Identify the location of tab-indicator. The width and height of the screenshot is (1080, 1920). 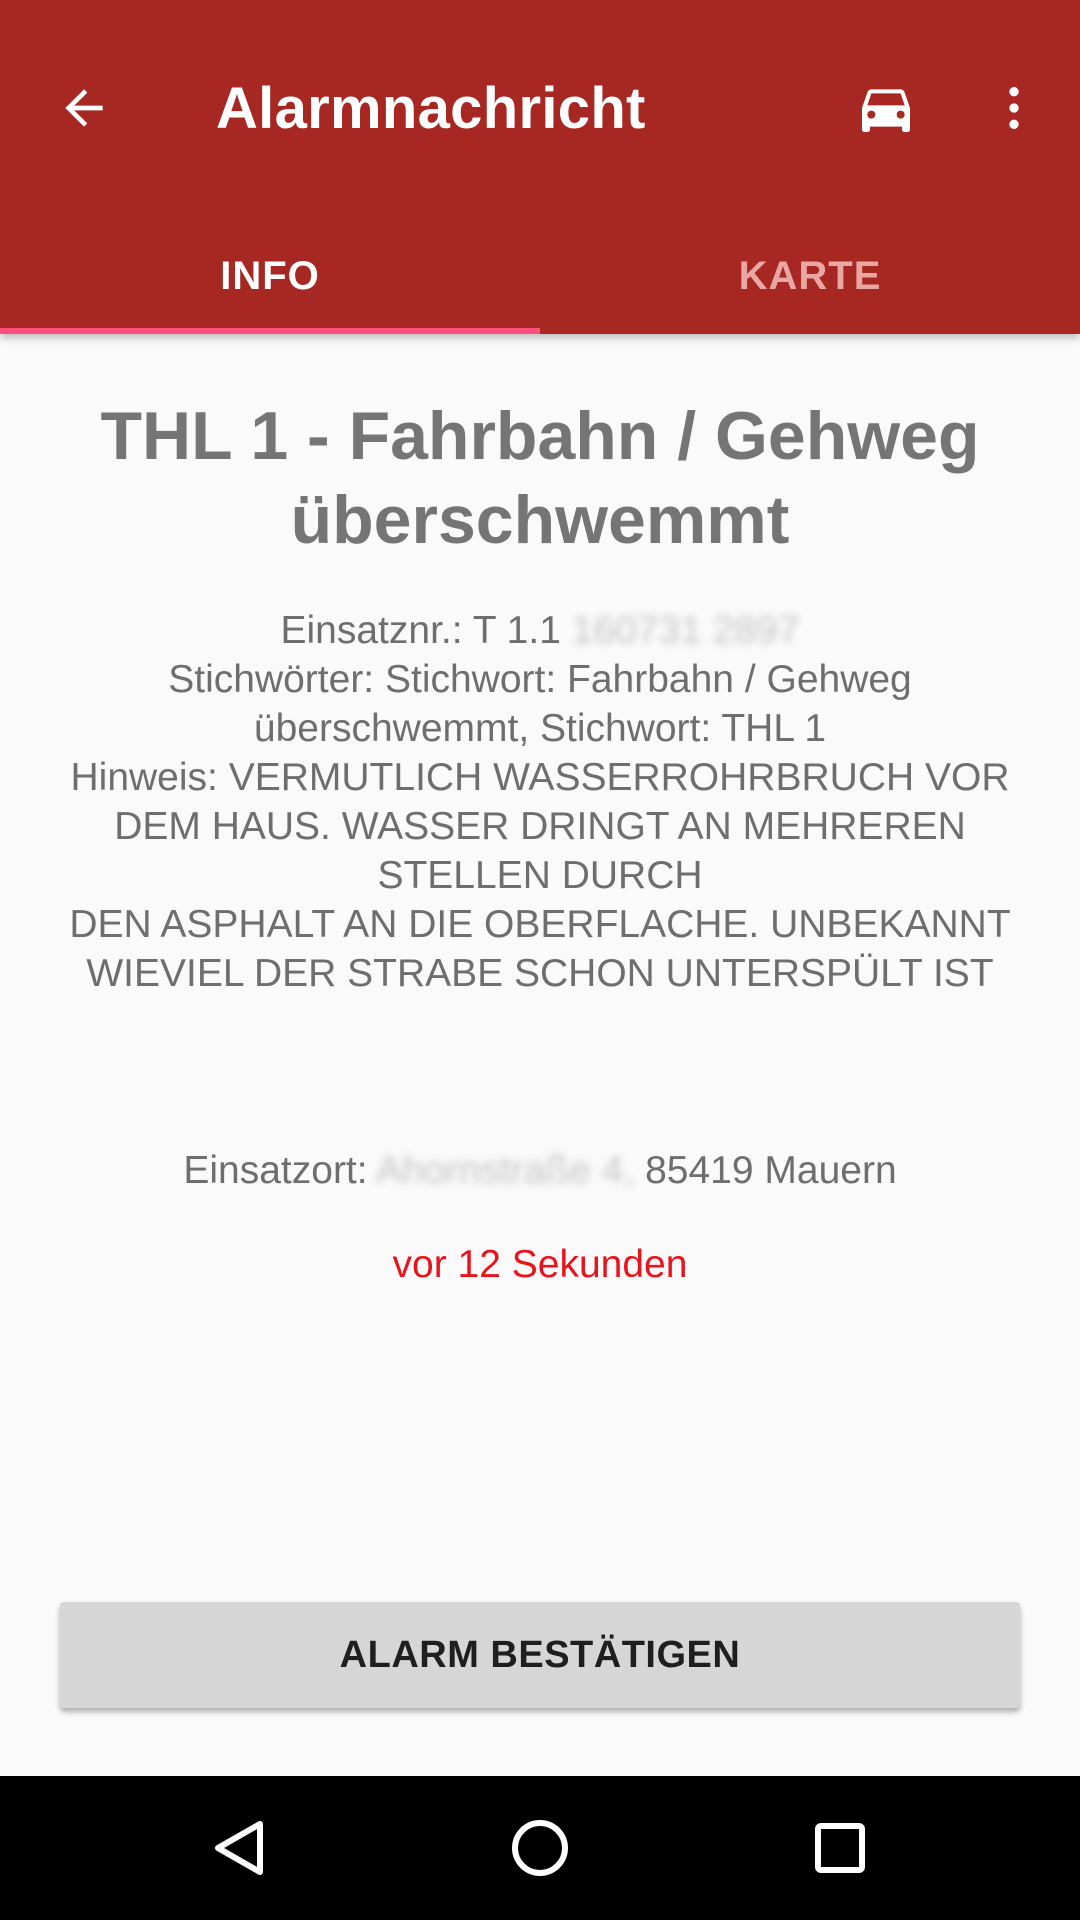
(270, 331).